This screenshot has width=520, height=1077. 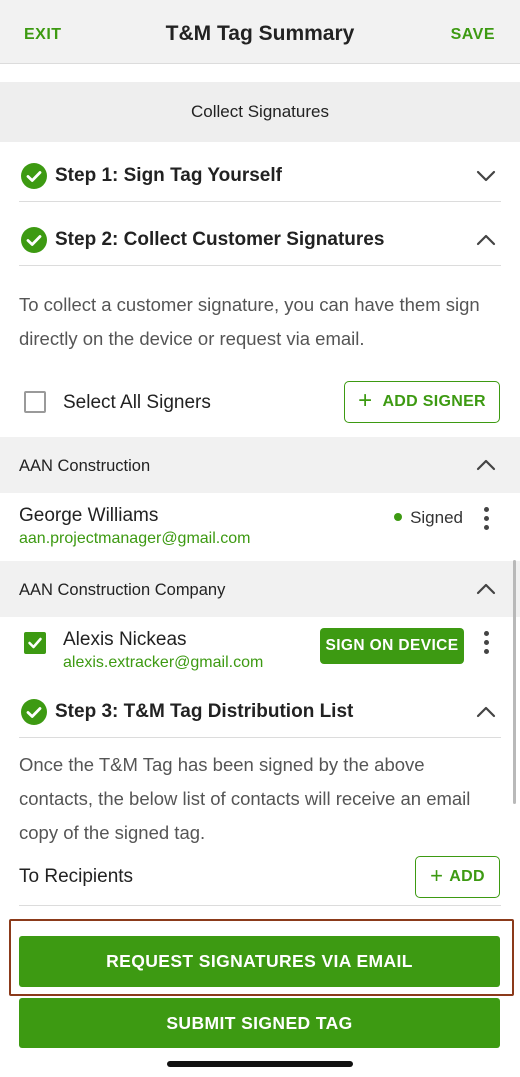 I want to click on step-1-label: Step 1: Sign Tag Yourself, so click(x=168, y=175).